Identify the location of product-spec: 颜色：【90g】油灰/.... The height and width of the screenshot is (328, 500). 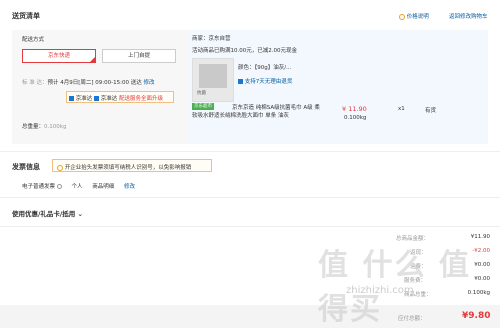
(265, 68).